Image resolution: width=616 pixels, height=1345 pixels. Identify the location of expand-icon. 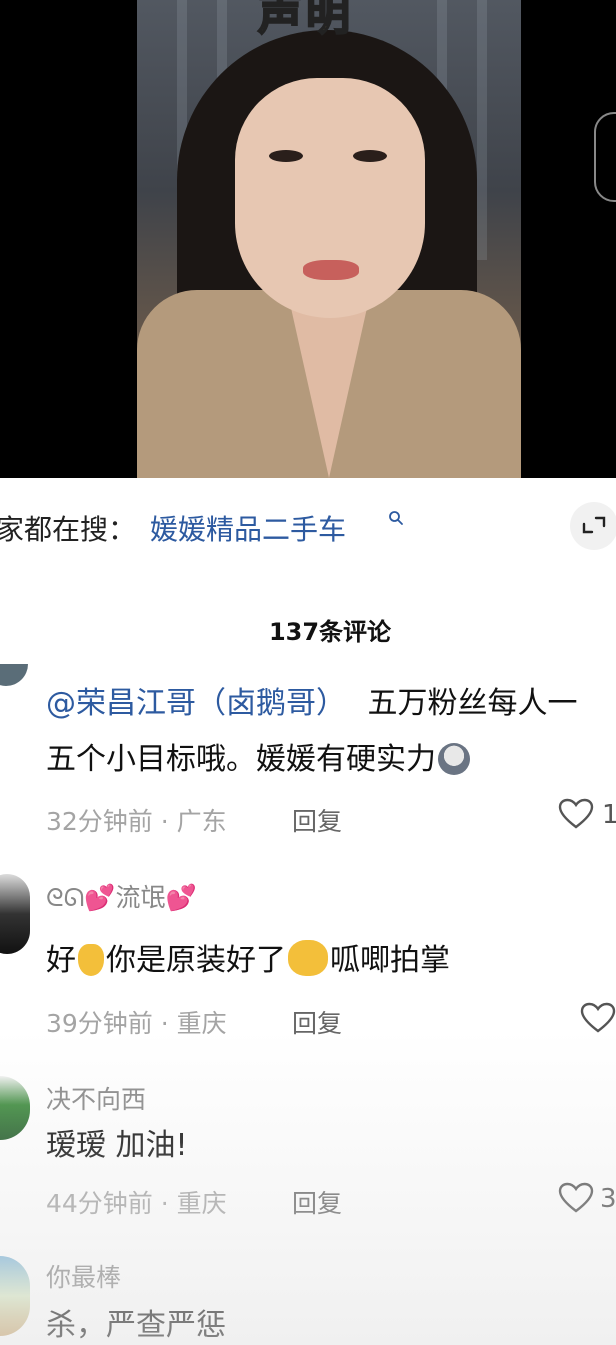
(594, 525).